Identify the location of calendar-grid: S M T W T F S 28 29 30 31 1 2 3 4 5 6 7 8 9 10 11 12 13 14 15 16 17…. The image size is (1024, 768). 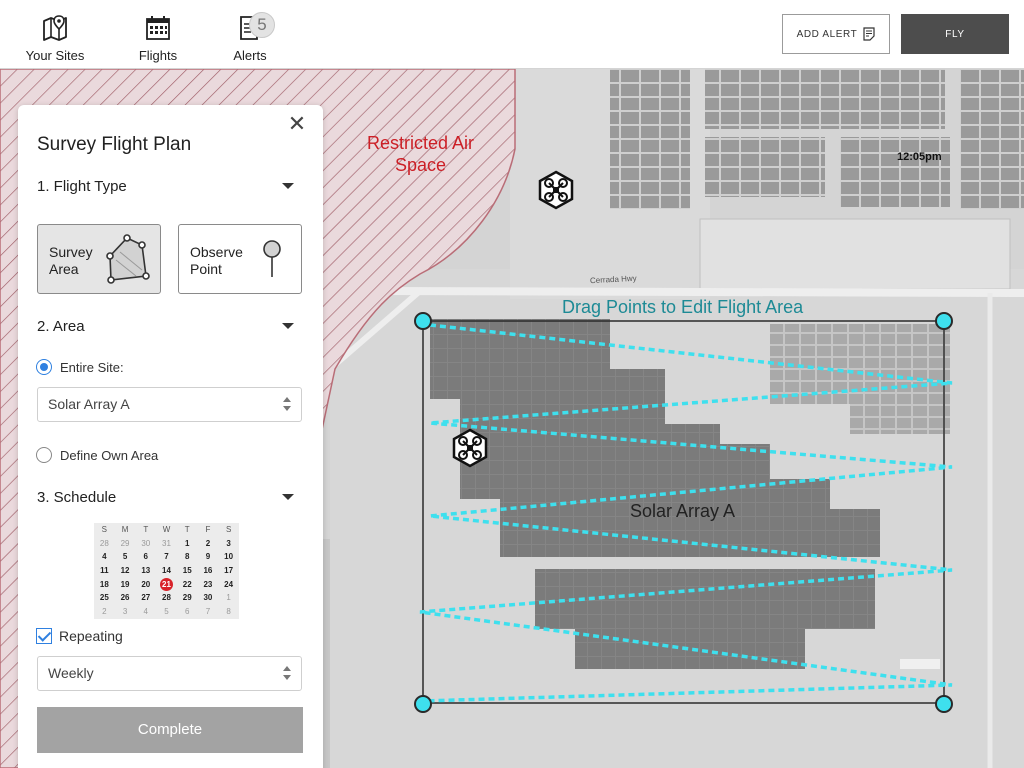
(166, 571).